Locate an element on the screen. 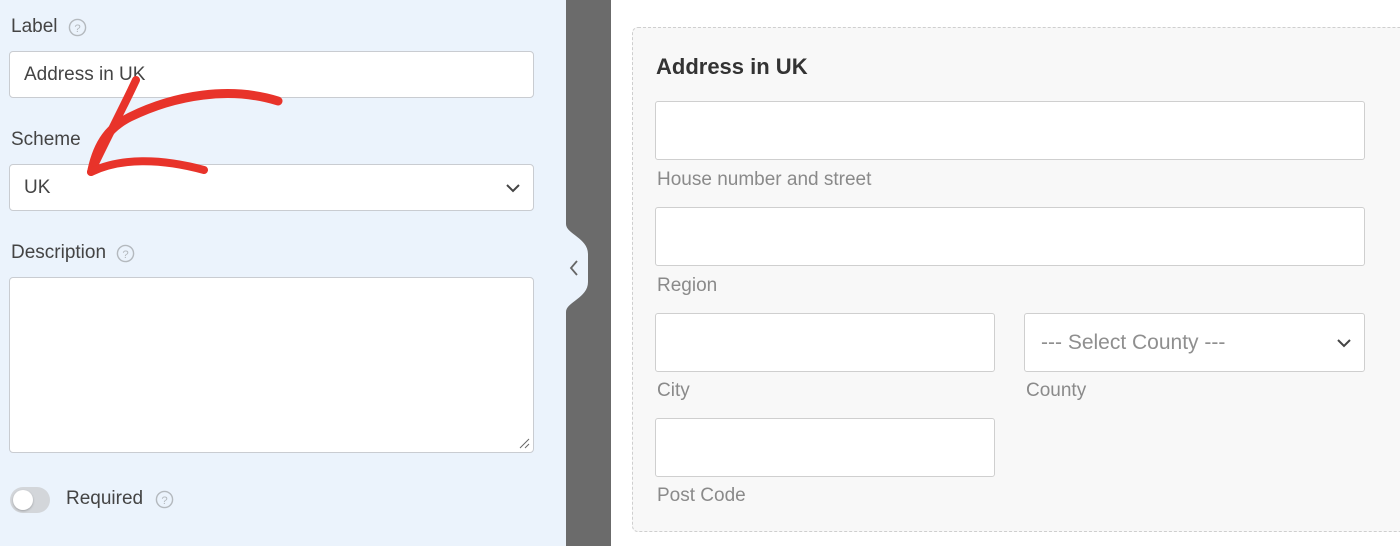  label-field-title: Label ? is located at coordinates (49, 27).